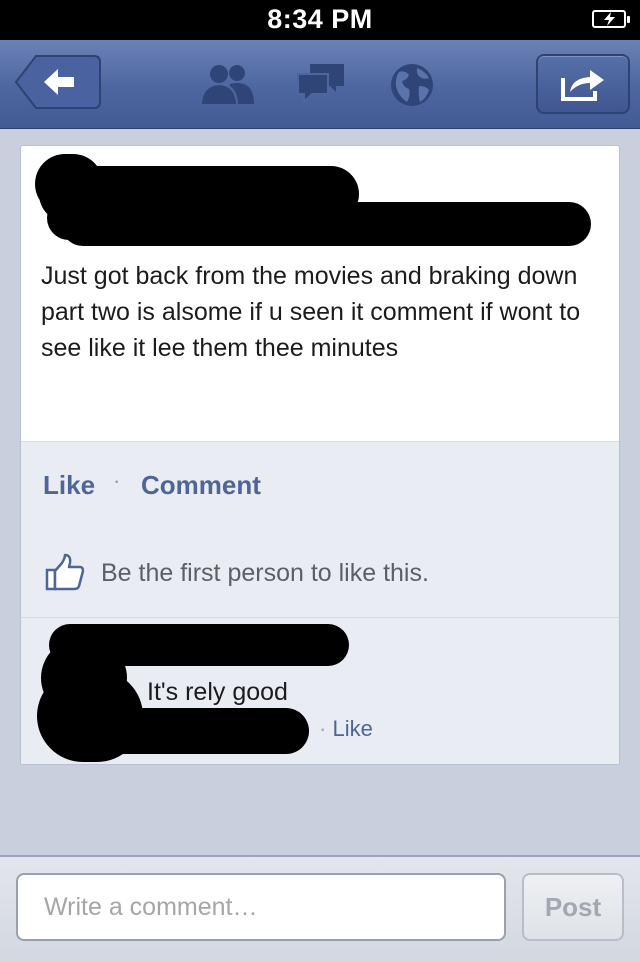 The width and height of the screenshot is (640, 962). I want to click on comment-meta: · Like, so click(346, 729).